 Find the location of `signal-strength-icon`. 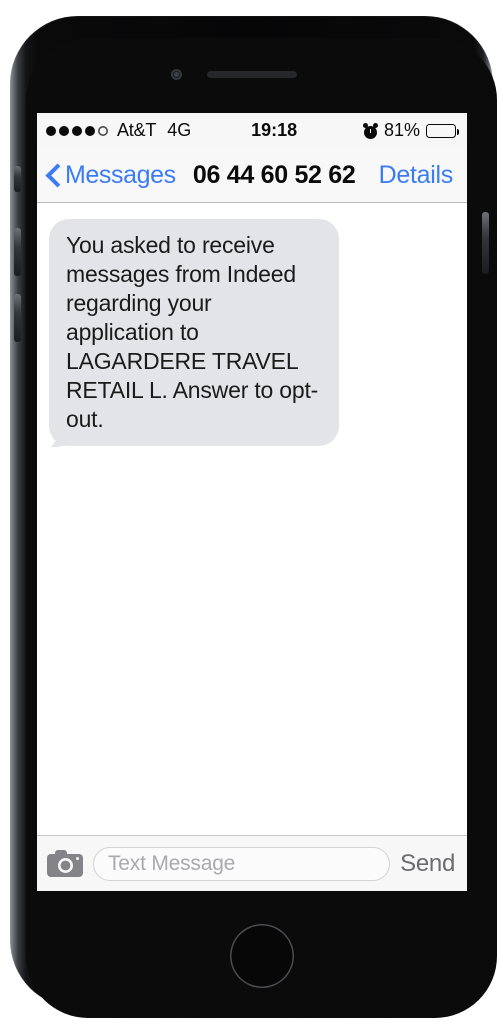

signal-strength-icon is located at coordinates (77, 130).